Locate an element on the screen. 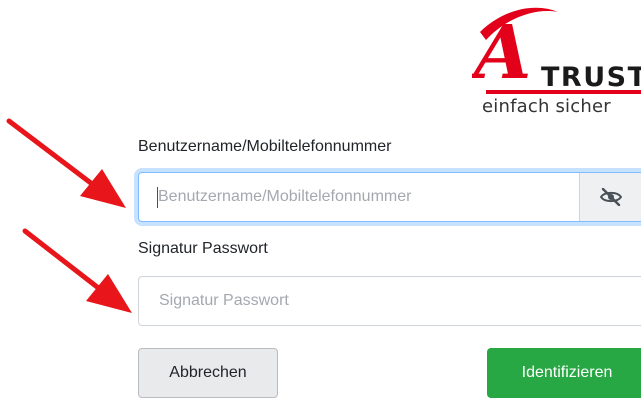  a-trust-logo-mark: A TRUST is located at coordinates (556, 51).